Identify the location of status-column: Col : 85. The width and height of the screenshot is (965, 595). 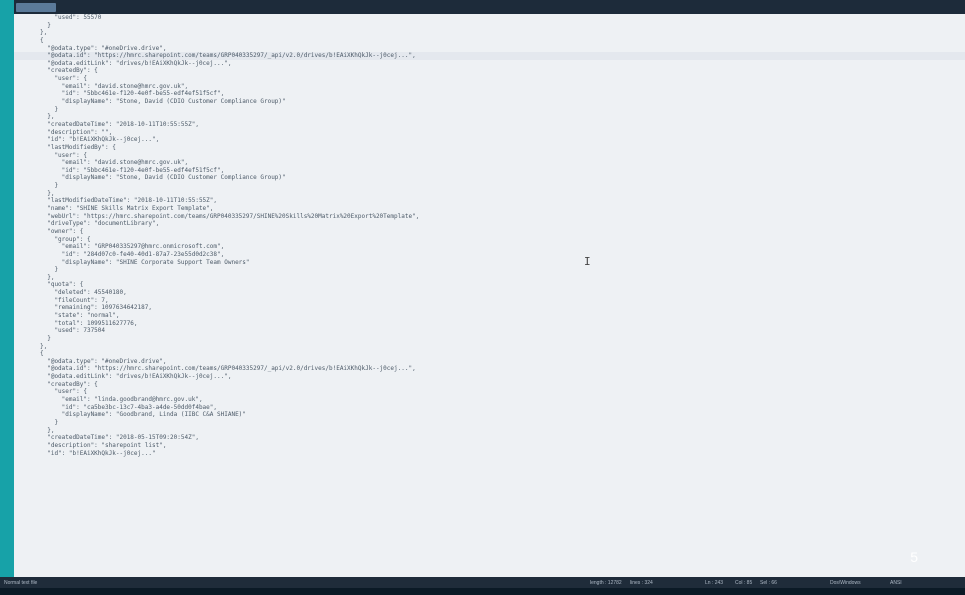
(744, 583).